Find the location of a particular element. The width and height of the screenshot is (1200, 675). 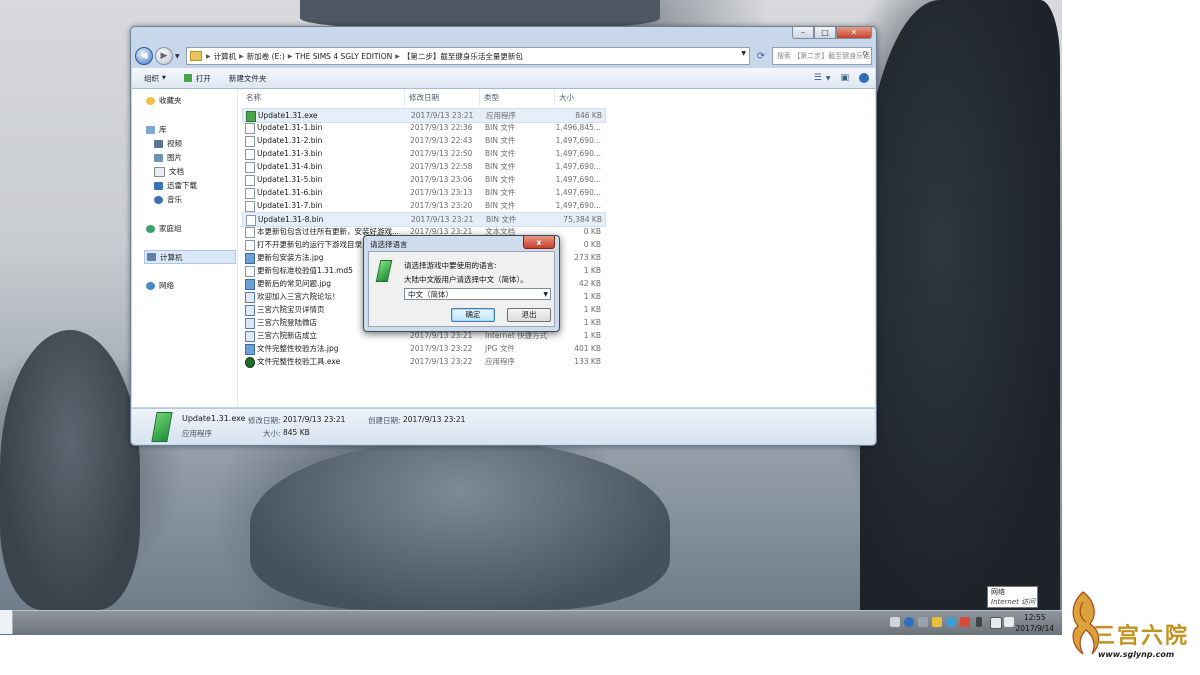

breadcrumb-drive: 新加卷 (E:) is located at coordinates (266, 56).